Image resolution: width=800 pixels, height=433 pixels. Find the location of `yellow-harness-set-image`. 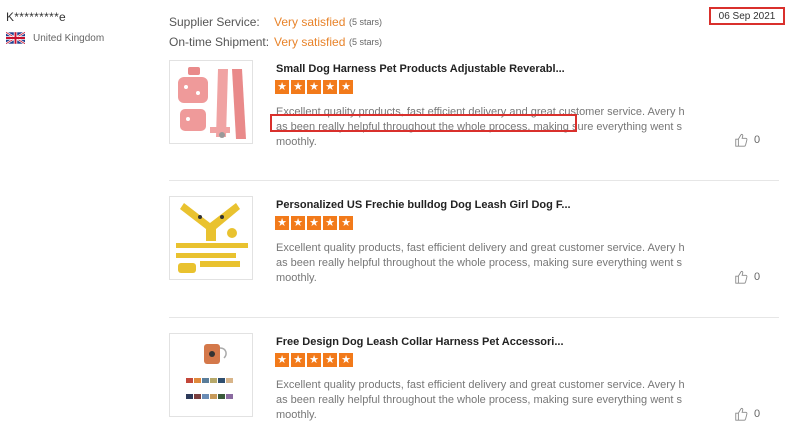

yellow-harness-set-image is located at coordinates (211, 238).